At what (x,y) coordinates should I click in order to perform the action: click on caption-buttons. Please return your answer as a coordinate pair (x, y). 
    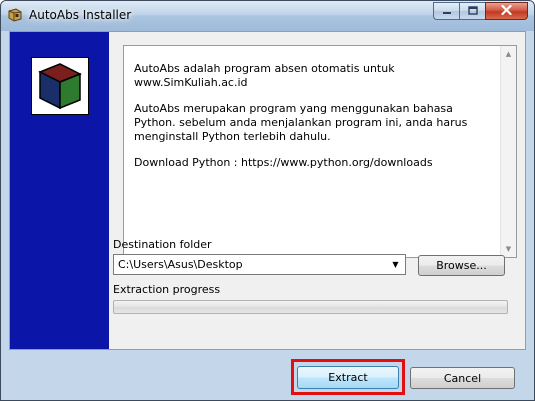
    Looking at the image, I should click on (480, 11).